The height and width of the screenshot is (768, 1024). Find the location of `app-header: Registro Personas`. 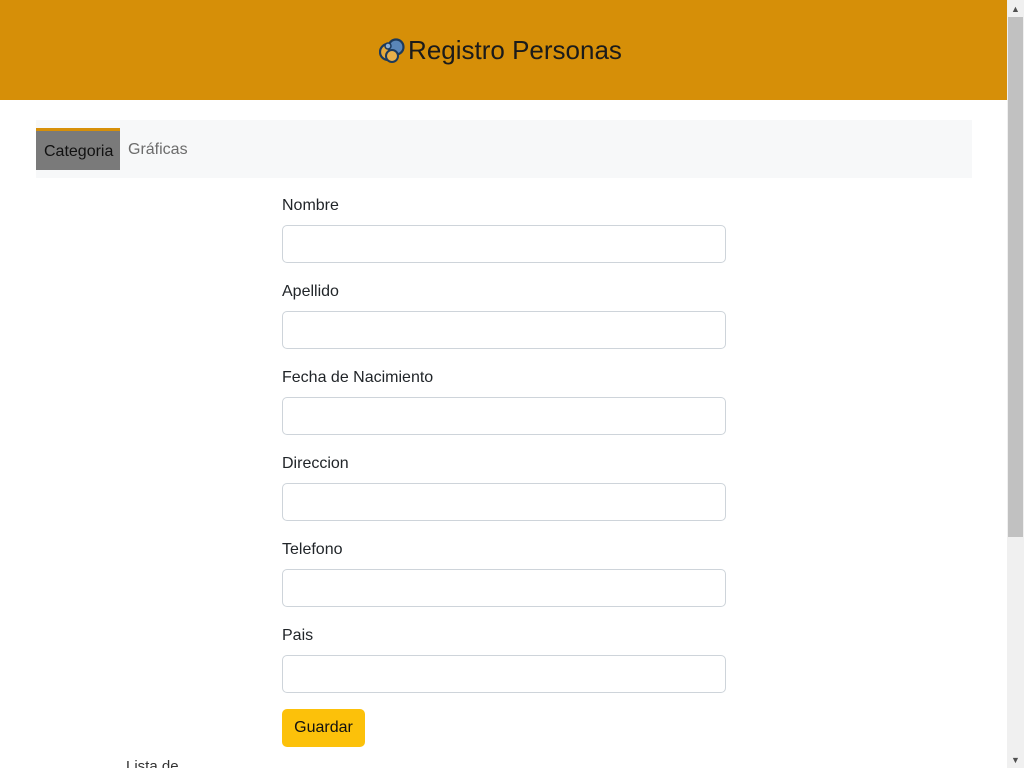

app-header: Registro Personas is located at coordinates (503, 50).